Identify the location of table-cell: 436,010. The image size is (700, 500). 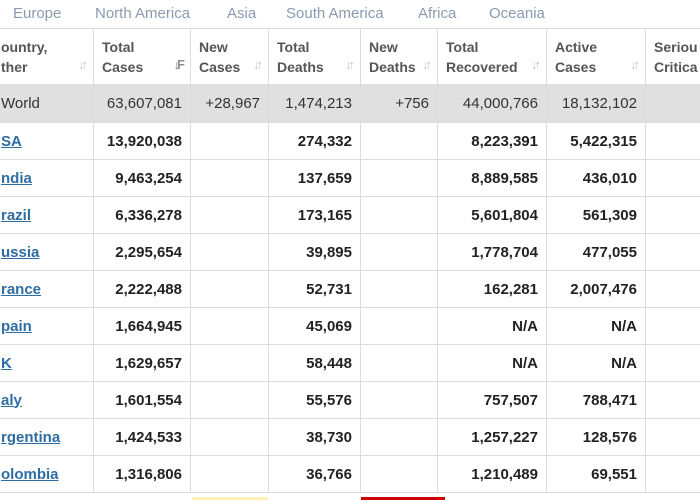
(596, 178).